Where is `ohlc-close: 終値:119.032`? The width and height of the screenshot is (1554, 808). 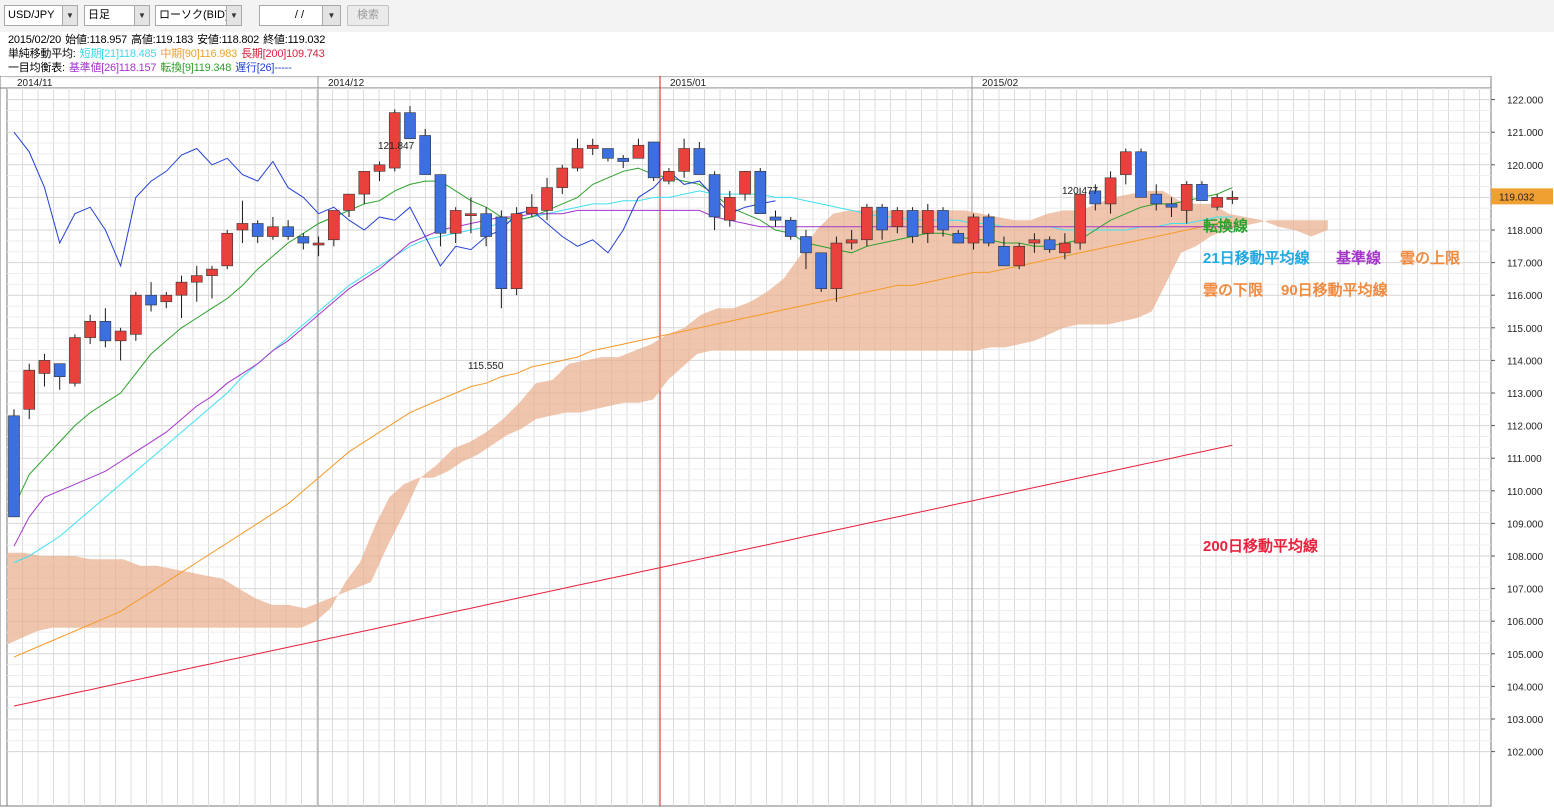 ohlc-close: 終値:119.032 is located at coordinates (294, 40).